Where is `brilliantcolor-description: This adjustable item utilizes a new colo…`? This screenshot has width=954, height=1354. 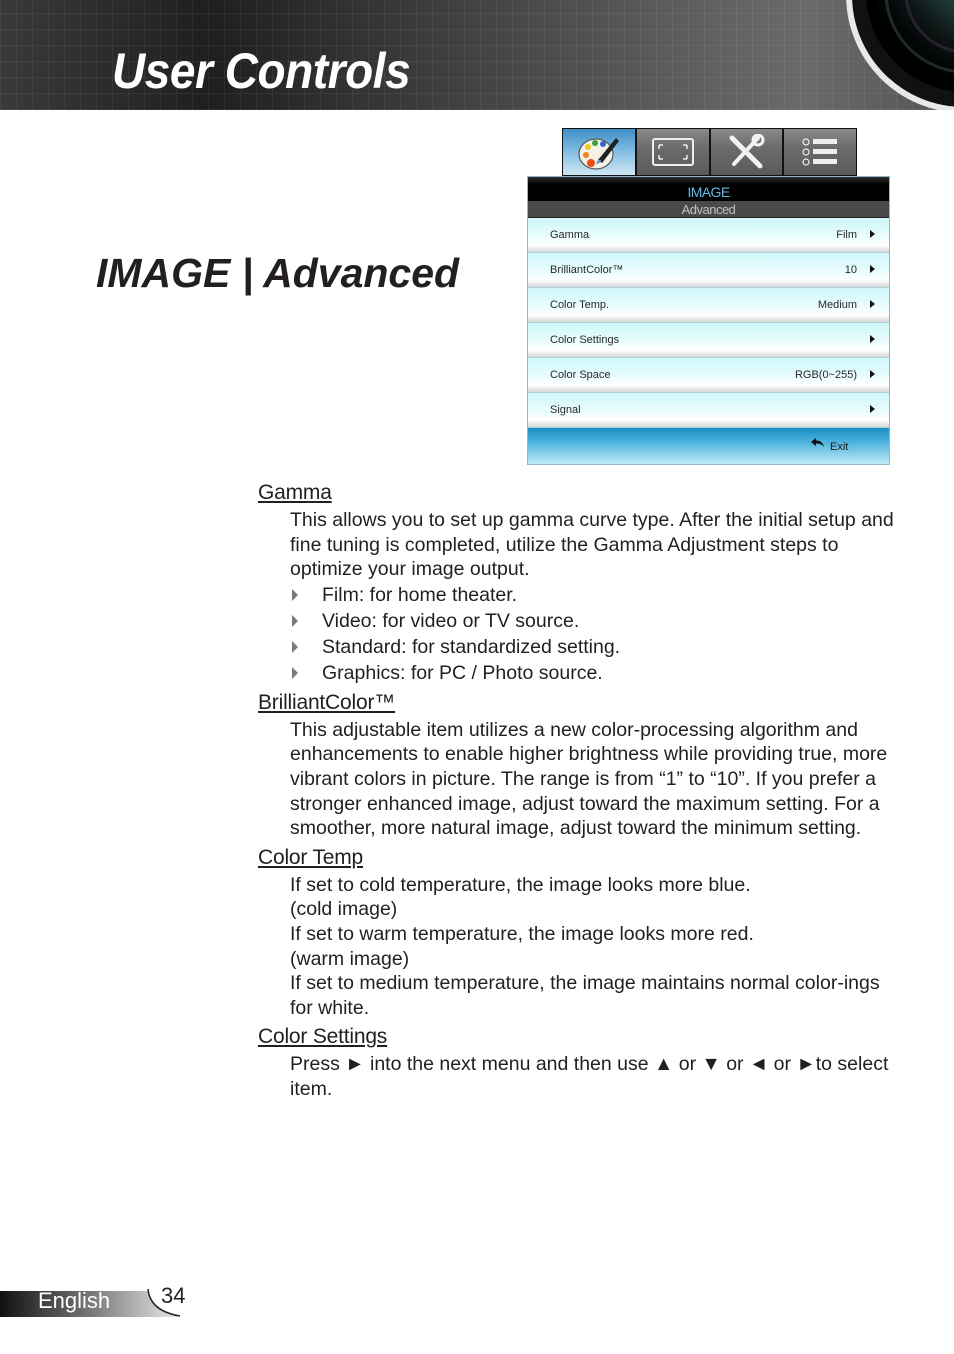
brilliantcolor-description: This adjustable item utilizes a new colo… is located at coordinates (589, 779).